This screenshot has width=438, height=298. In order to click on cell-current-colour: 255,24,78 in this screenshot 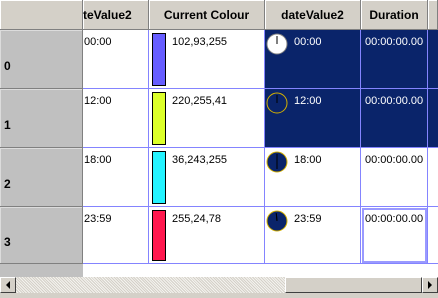, I will do `click(207, 235)`.